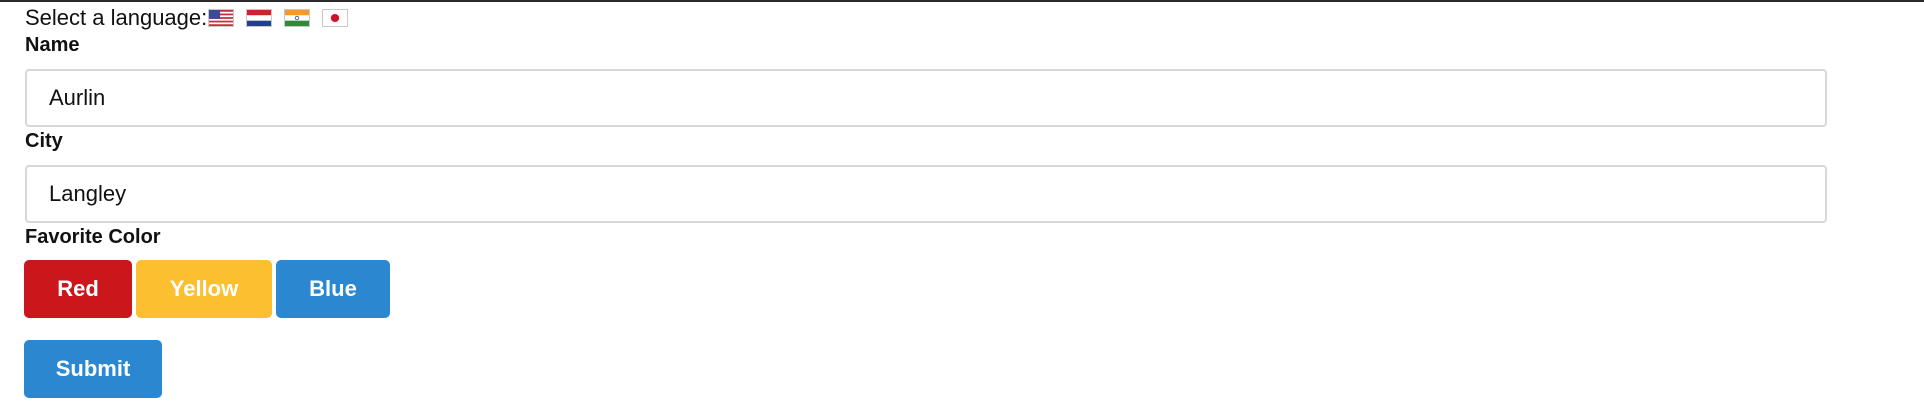  Describe the element at coordinates (52, 45) in the screenshot. I see `name-label: Name` at that location.